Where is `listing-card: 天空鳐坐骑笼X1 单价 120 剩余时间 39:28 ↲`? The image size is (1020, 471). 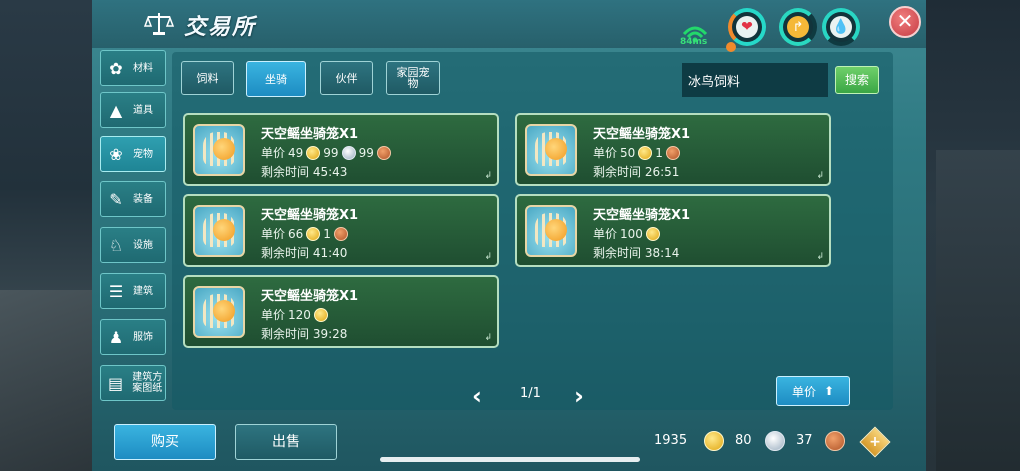 listing-card: 天空鳐坐骑笼X1 单价 120 剩余时间 39:28 ↲ is located at coordinates (341, 311).